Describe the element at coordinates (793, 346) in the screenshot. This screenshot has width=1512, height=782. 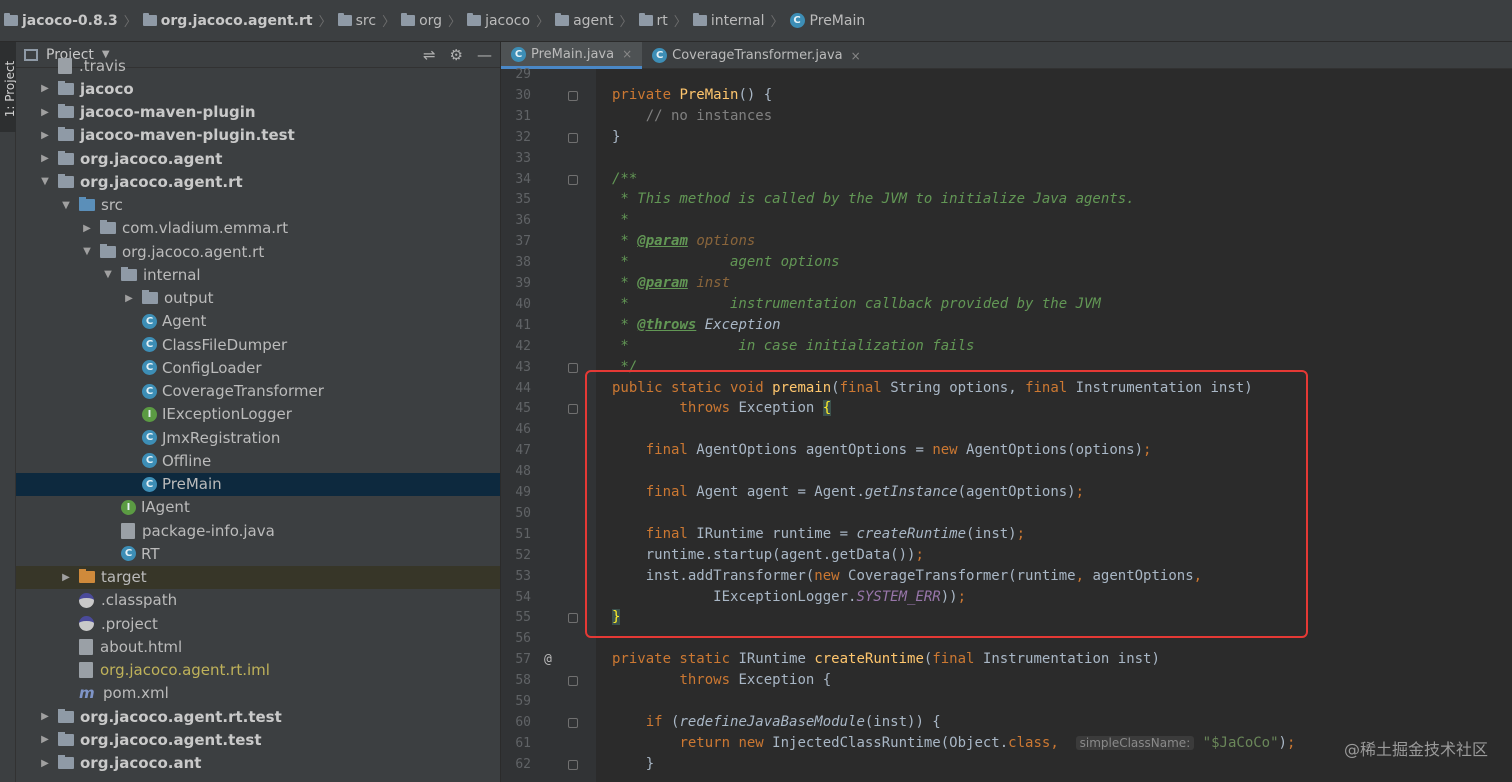
I see `code-line: * in case initialization fails` at that location.